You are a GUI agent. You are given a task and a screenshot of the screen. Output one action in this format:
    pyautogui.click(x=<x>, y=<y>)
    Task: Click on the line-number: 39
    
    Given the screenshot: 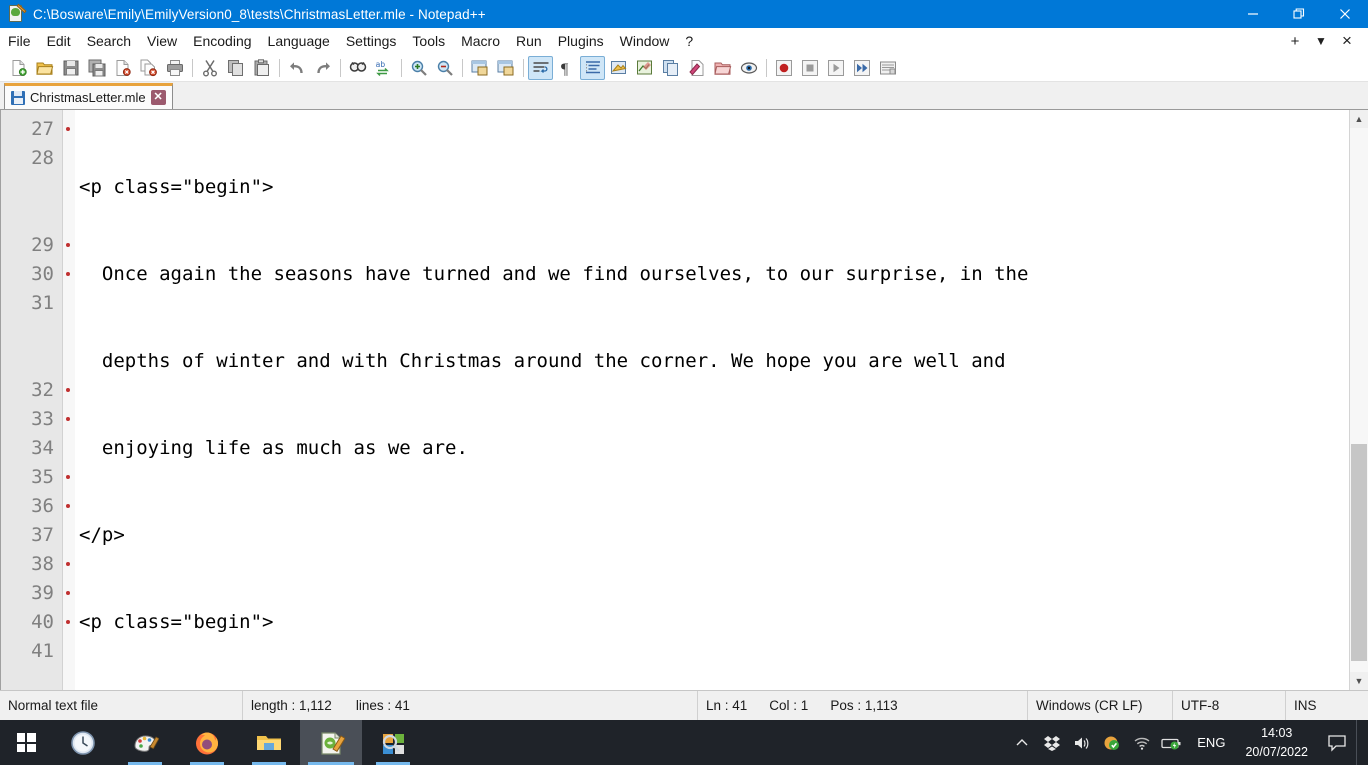 What is the action you would take?
    pyautogui.click(x=42, y=593)
    